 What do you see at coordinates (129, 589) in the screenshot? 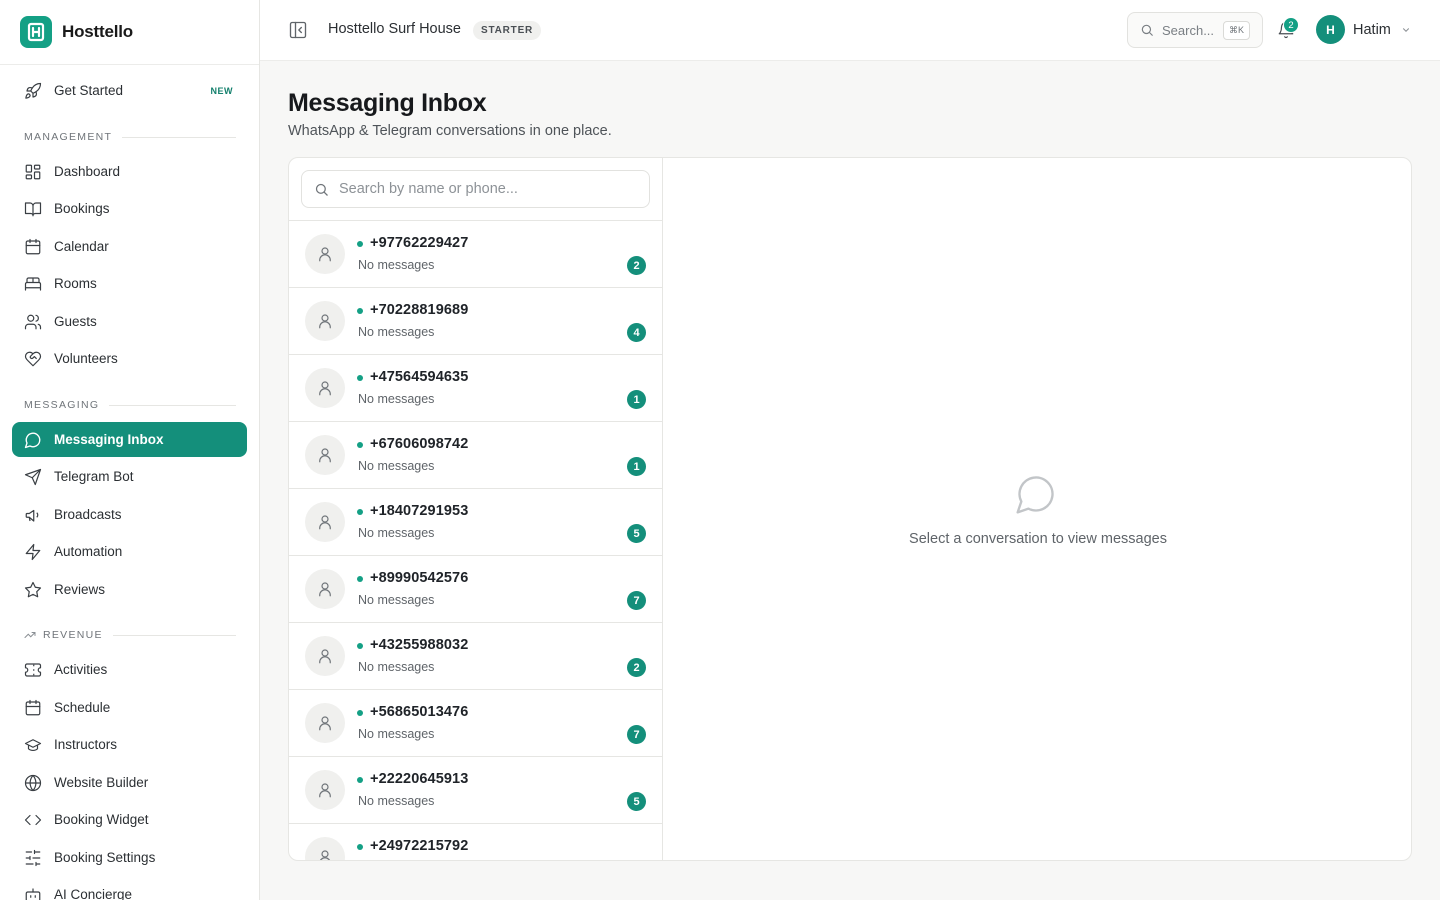
I see `sidebar-item-reviews: Reviews` at bounding box center [129, 589].